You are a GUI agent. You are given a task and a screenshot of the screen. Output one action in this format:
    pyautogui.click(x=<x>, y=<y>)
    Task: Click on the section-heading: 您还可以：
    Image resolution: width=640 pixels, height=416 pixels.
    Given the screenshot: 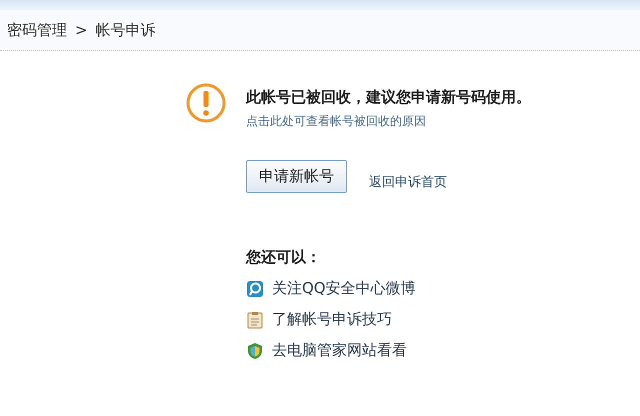 What is the action you would take?
    pyautogui.click(x=284, y=257)
    